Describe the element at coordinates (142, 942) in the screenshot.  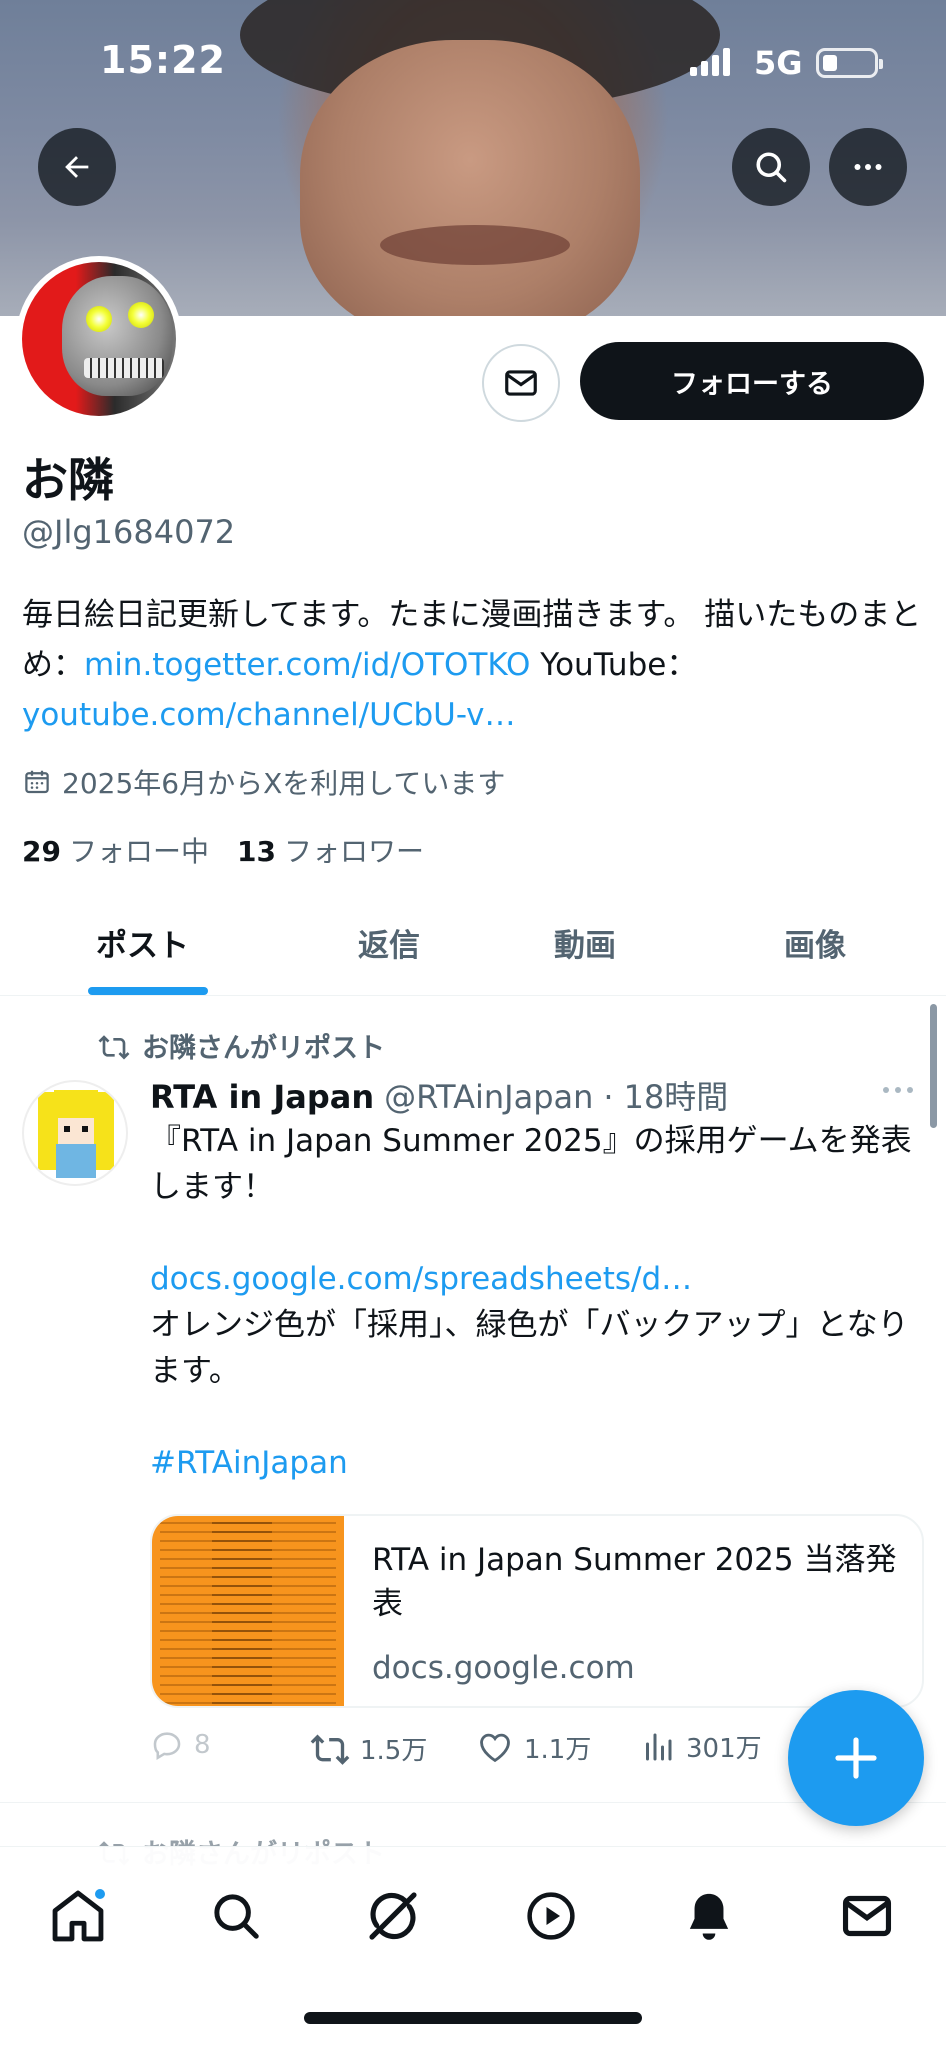
I see `tab-posts: ポスト` at that location.